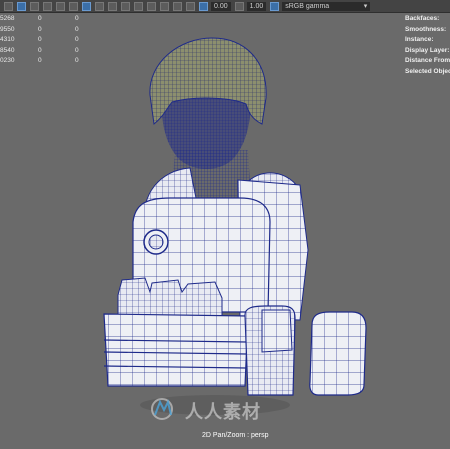 The height and width of the screenshot is (449, 450). Describe the element at coordinates (338, 353) in the screenshot. I see `side-pouch-right` at that location.